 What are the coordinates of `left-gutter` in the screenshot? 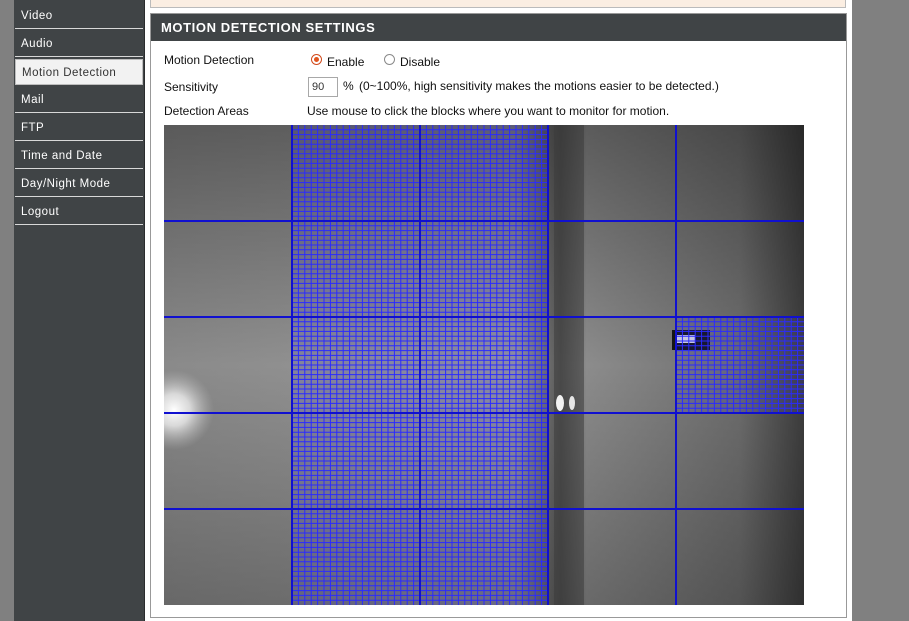 It's located at (7, 310).